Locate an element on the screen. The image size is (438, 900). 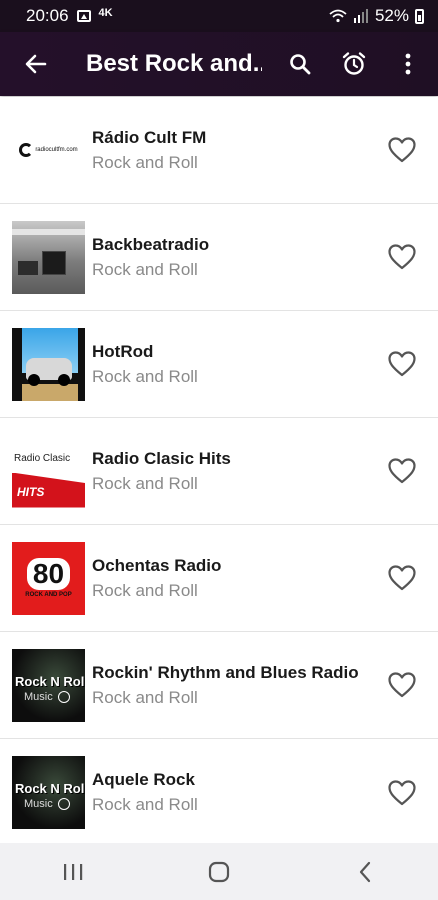
home-icon is located at coordinates (219, 871).